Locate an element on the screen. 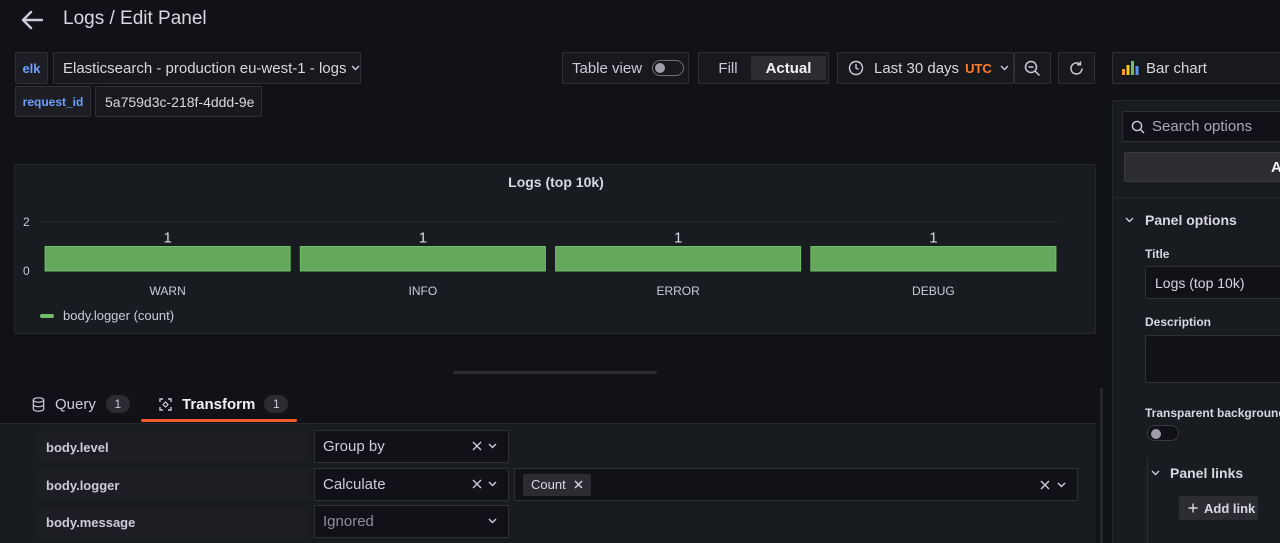 This screenshot has height=543, width=1280. refresh-icon is located at coordinates (1076, 68).